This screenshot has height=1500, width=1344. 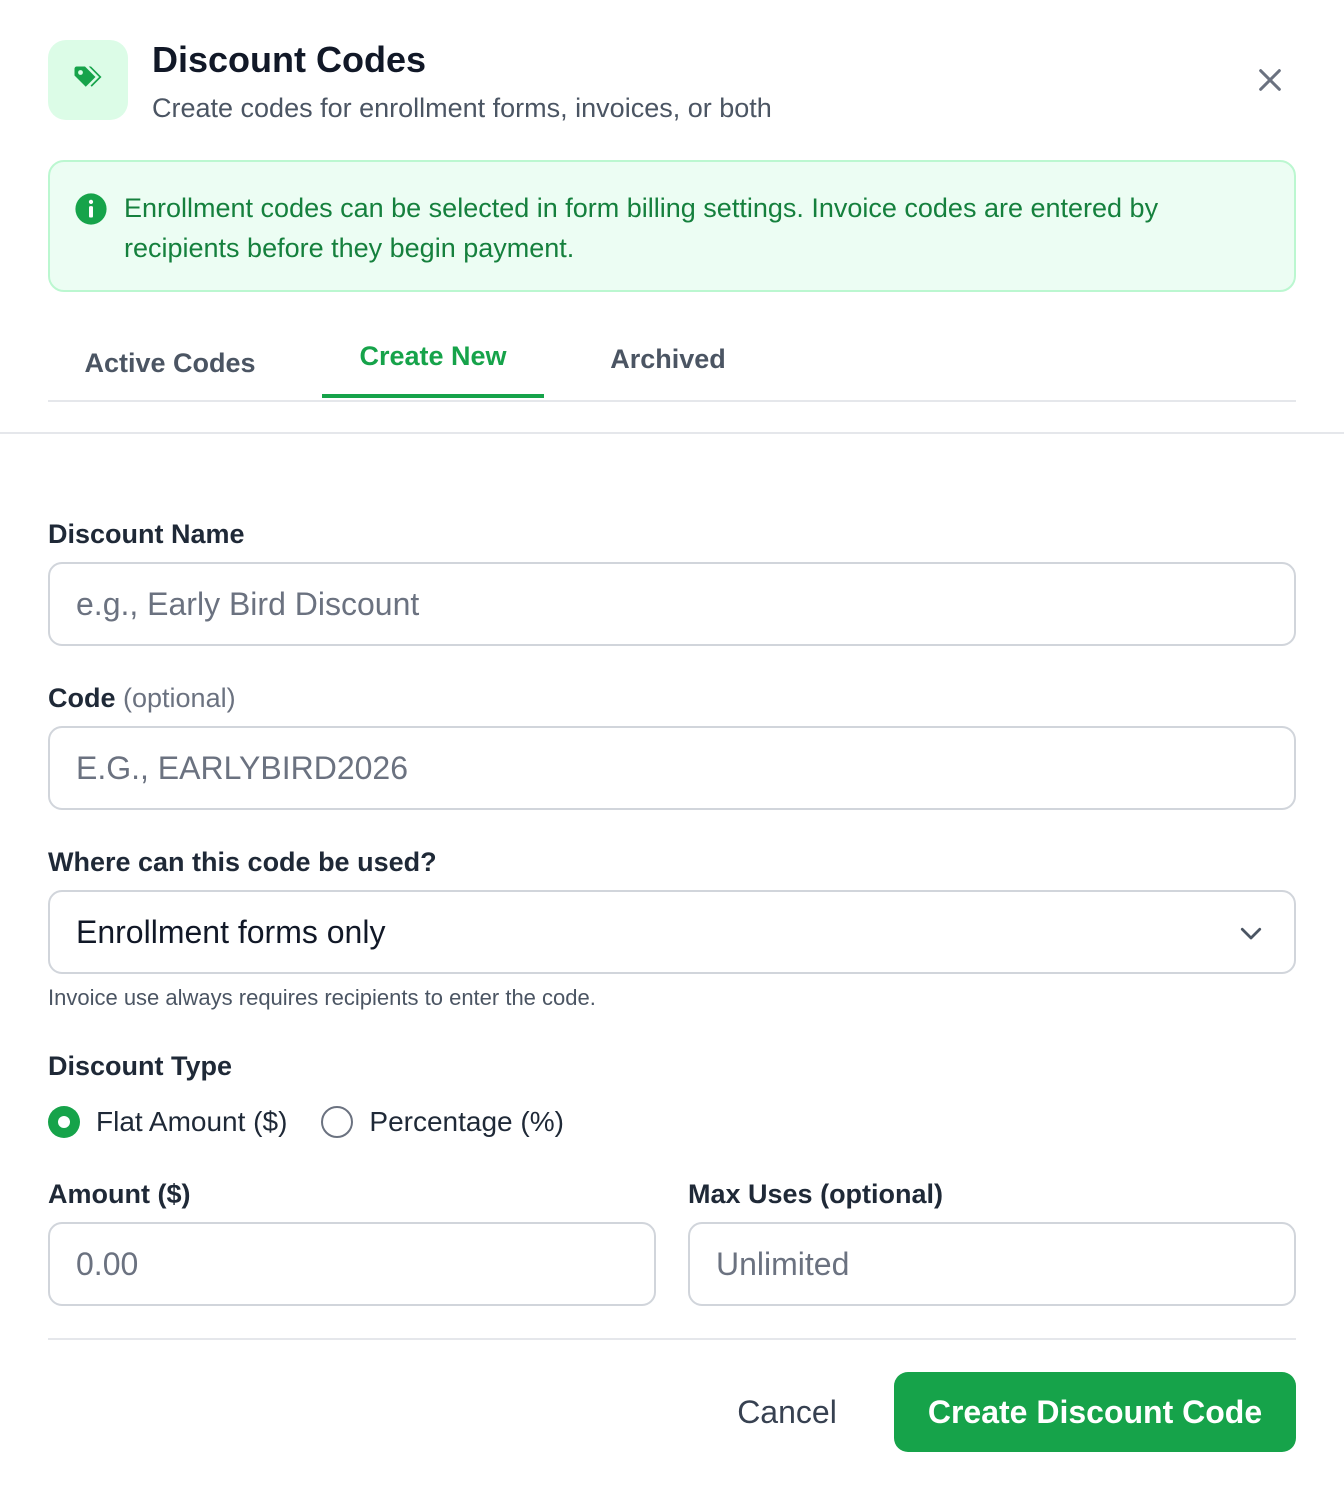 I want to click on code-optional-text: (optional), so click(x=179, y=698).